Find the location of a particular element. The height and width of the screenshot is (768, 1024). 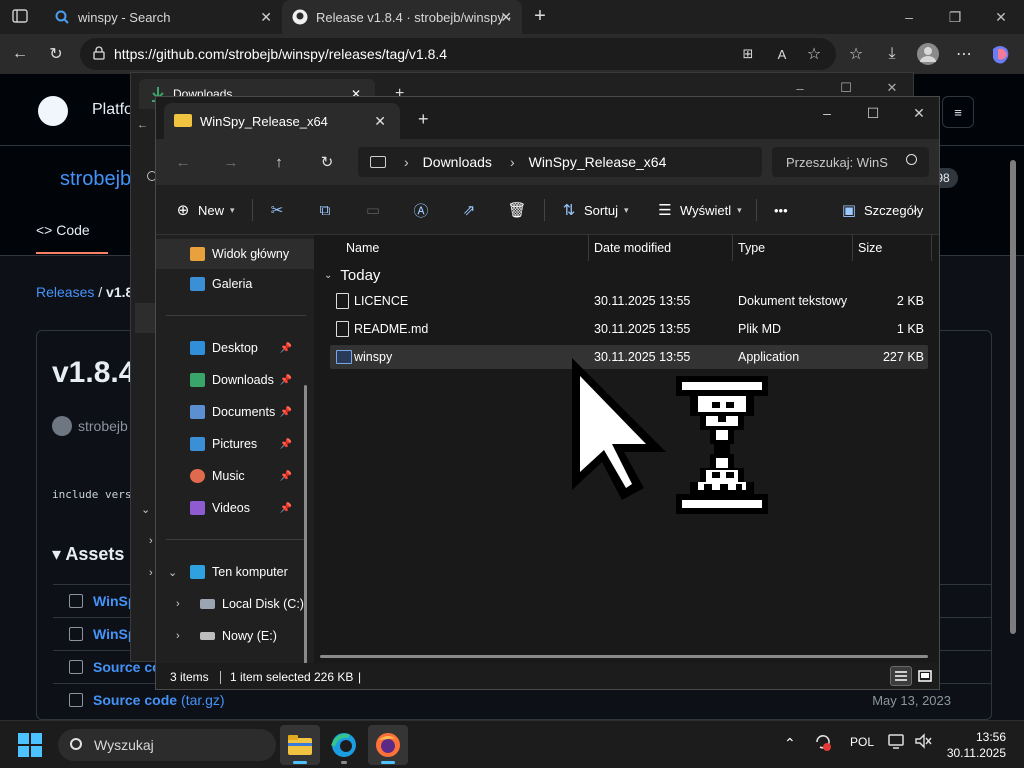

repo-owner-link: strobejb is located at coordinates (95, 179).